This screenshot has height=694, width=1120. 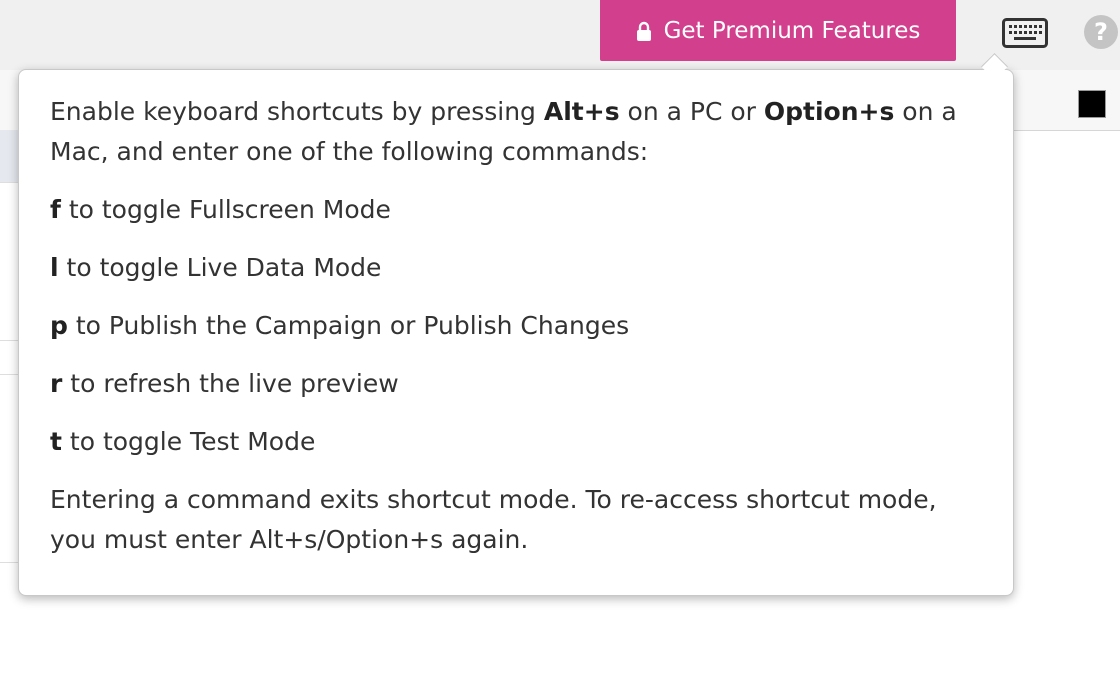 I want to click on command-test-mode: t to toggle Test Mode, so click(x=516, y=442).